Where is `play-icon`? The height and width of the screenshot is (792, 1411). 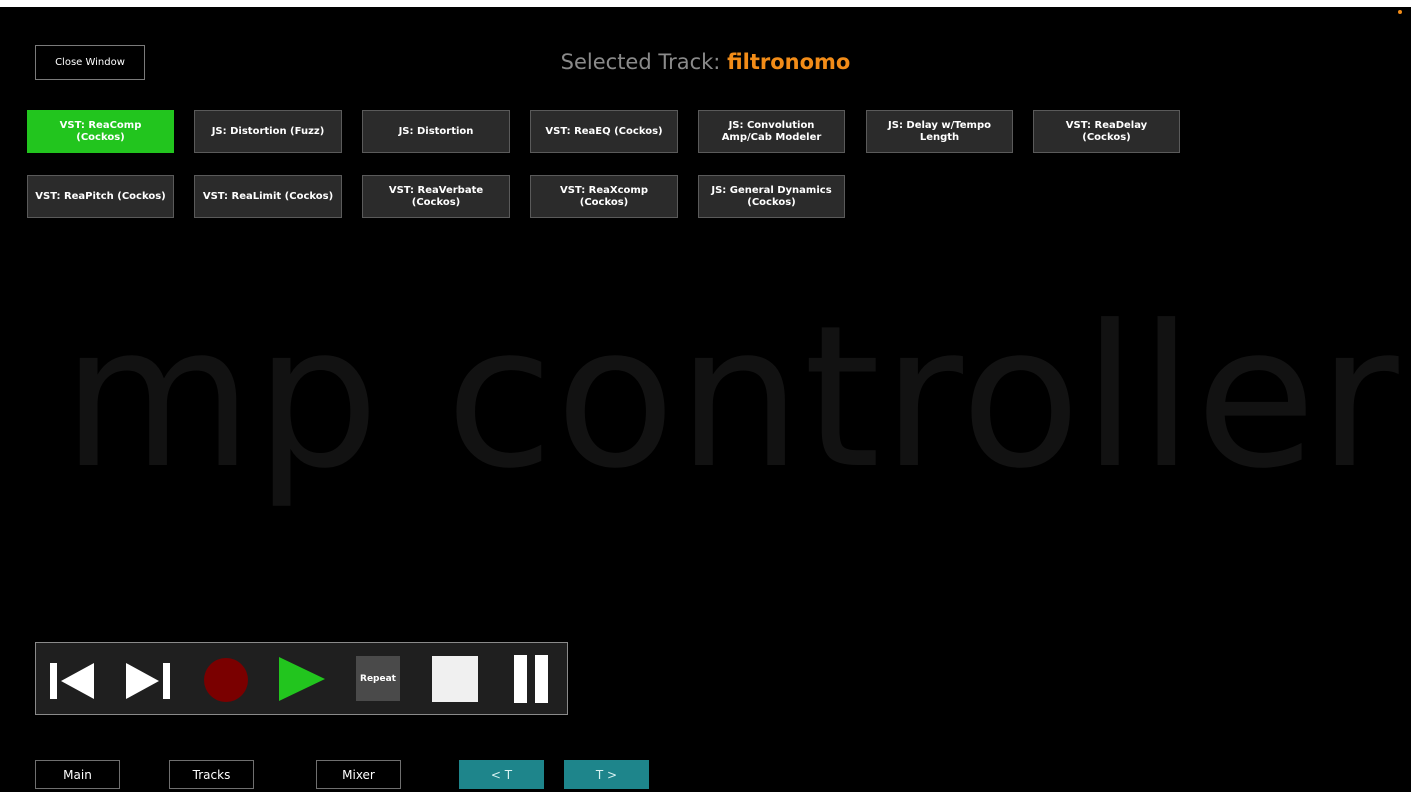
play-icon is located at coordinates (302, 679).